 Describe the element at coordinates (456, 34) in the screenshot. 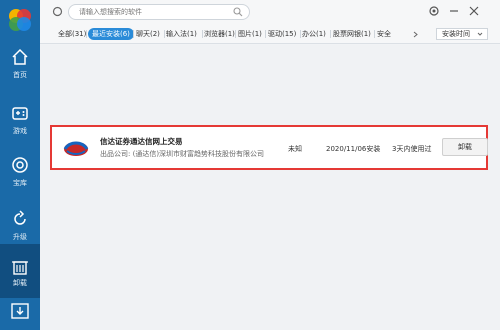

I see `sort-label: 安装时间` at that location.